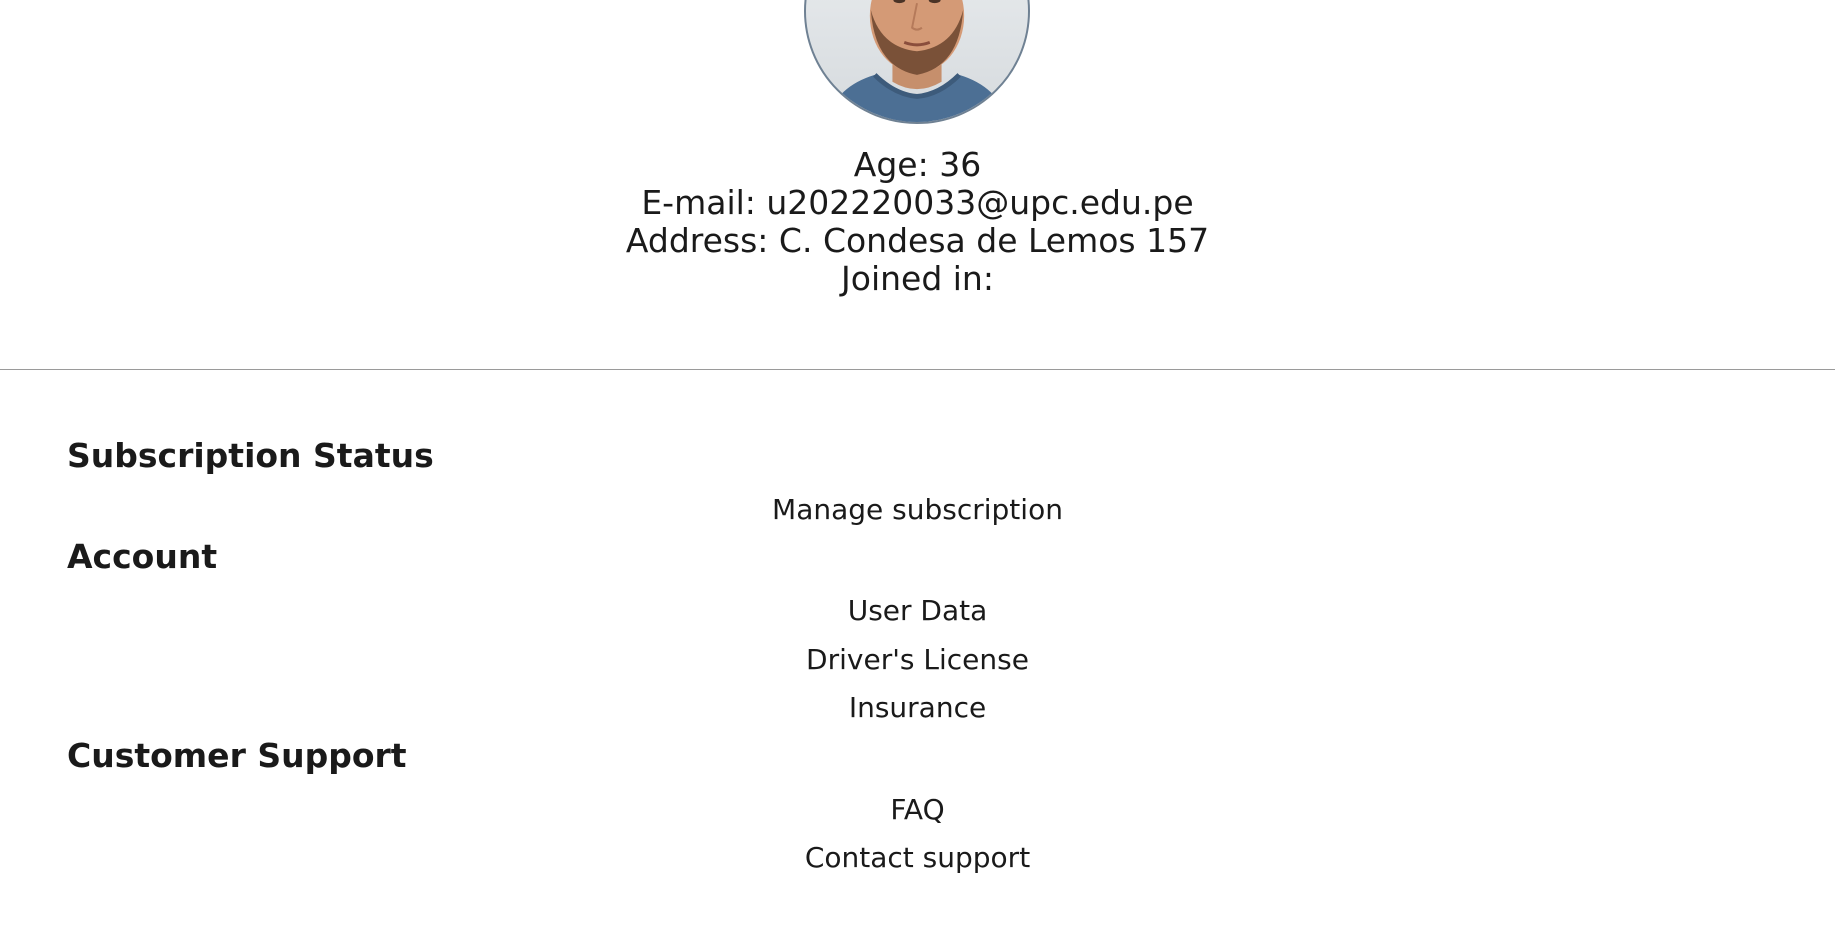 The image size is (1835, 939). I want to click on insurance-link: Insurance, so click(917, 708).